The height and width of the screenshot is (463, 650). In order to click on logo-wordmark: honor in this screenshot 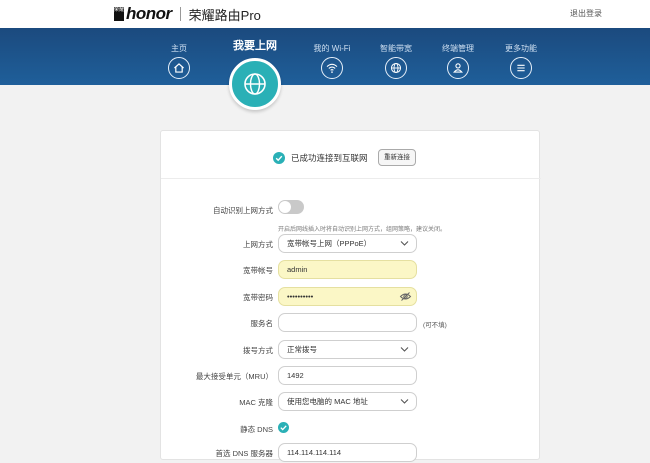, I will do `click(149, 13)`.